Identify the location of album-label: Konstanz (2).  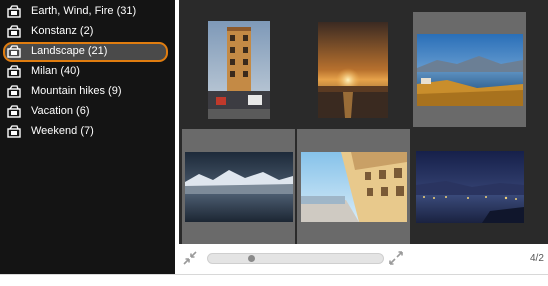
(62, 31).